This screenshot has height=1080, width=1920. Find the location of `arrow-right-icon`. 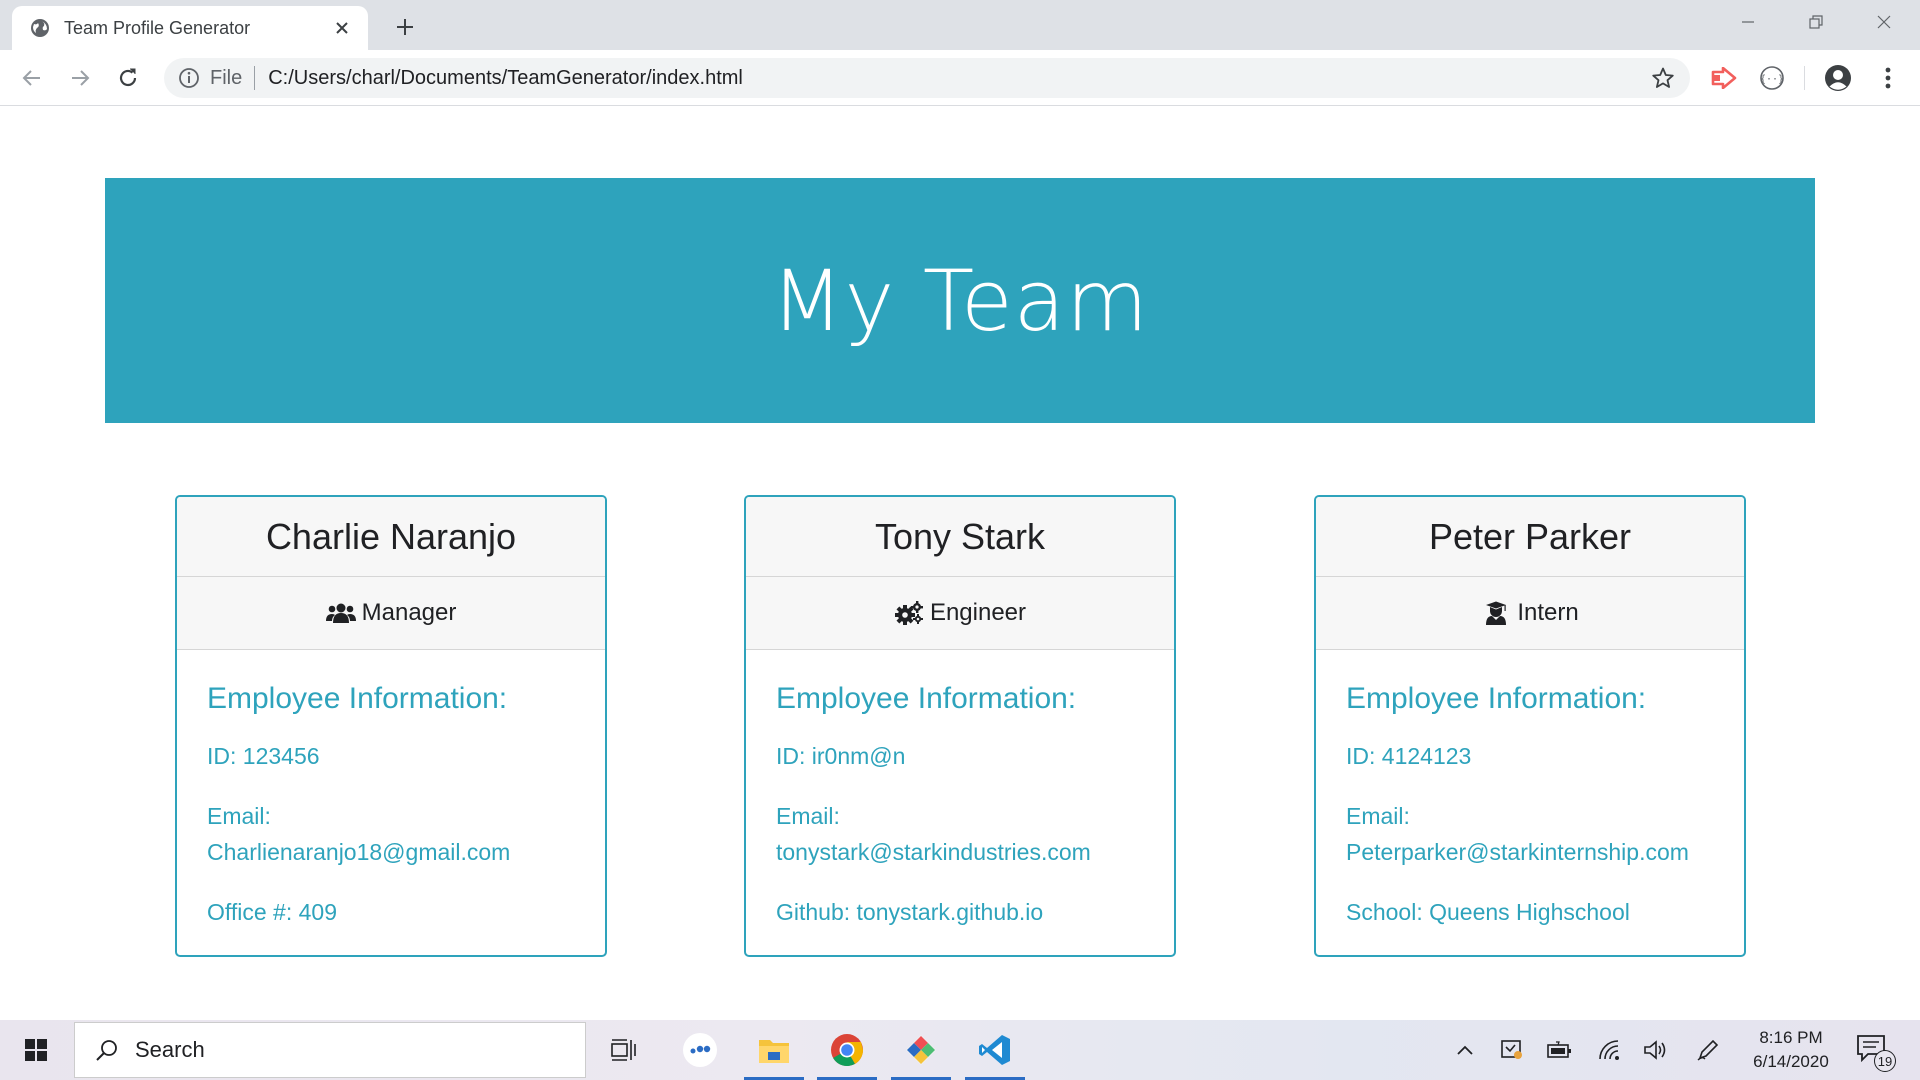

arrow-right-icon is located at coordinates (81, 78).